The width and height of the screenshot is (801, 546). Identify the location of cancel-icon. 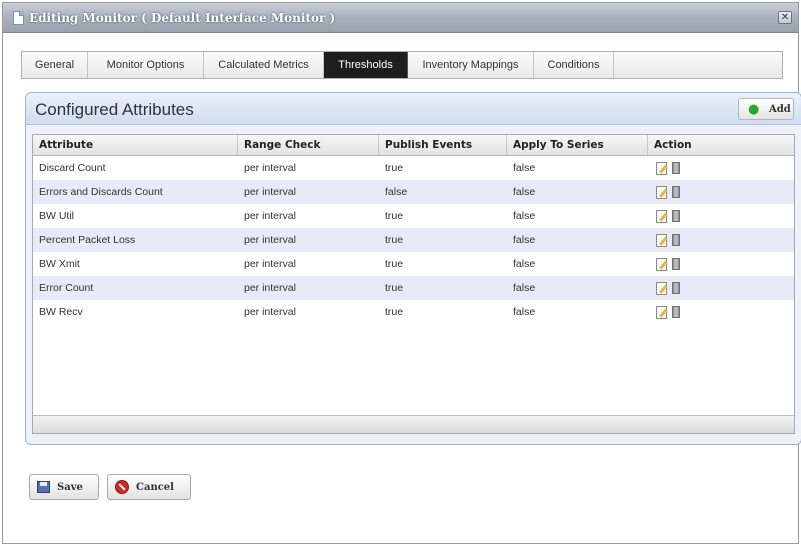
(122, 487).